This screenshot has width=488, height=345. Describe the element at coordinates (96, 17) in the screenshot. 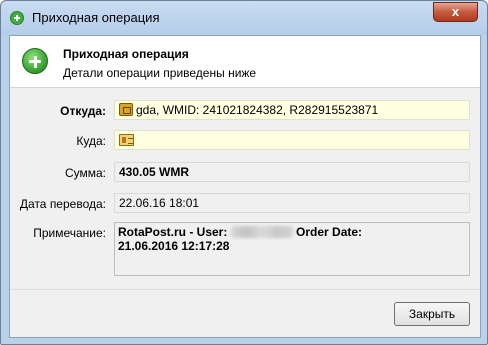

I see `window-title: Приходная операция` at that location.